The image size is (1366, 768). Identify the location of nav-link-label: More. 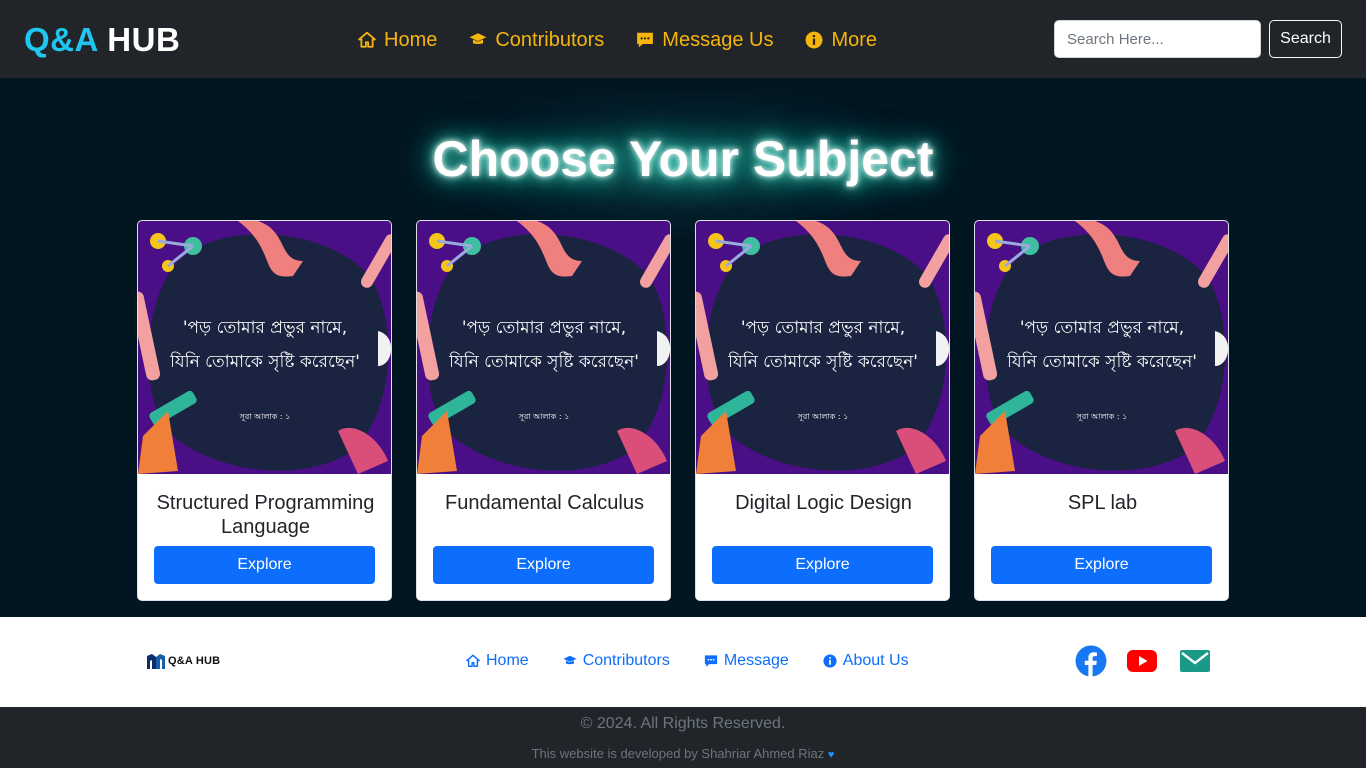
(854, 39).